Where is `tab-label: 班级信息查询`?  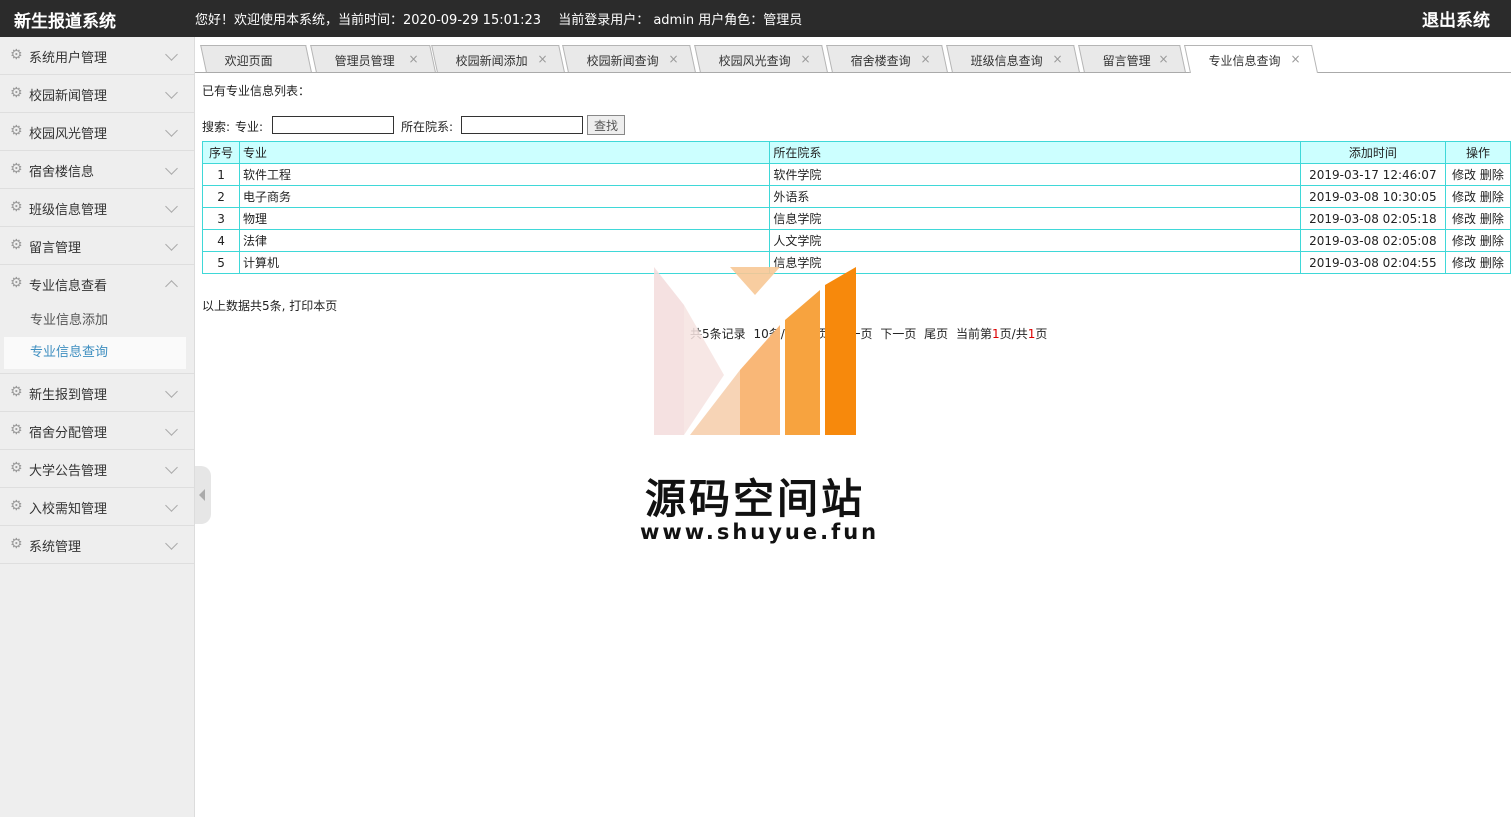
tab-label: 班级信息查询 is located at coordinates (1006, 61).